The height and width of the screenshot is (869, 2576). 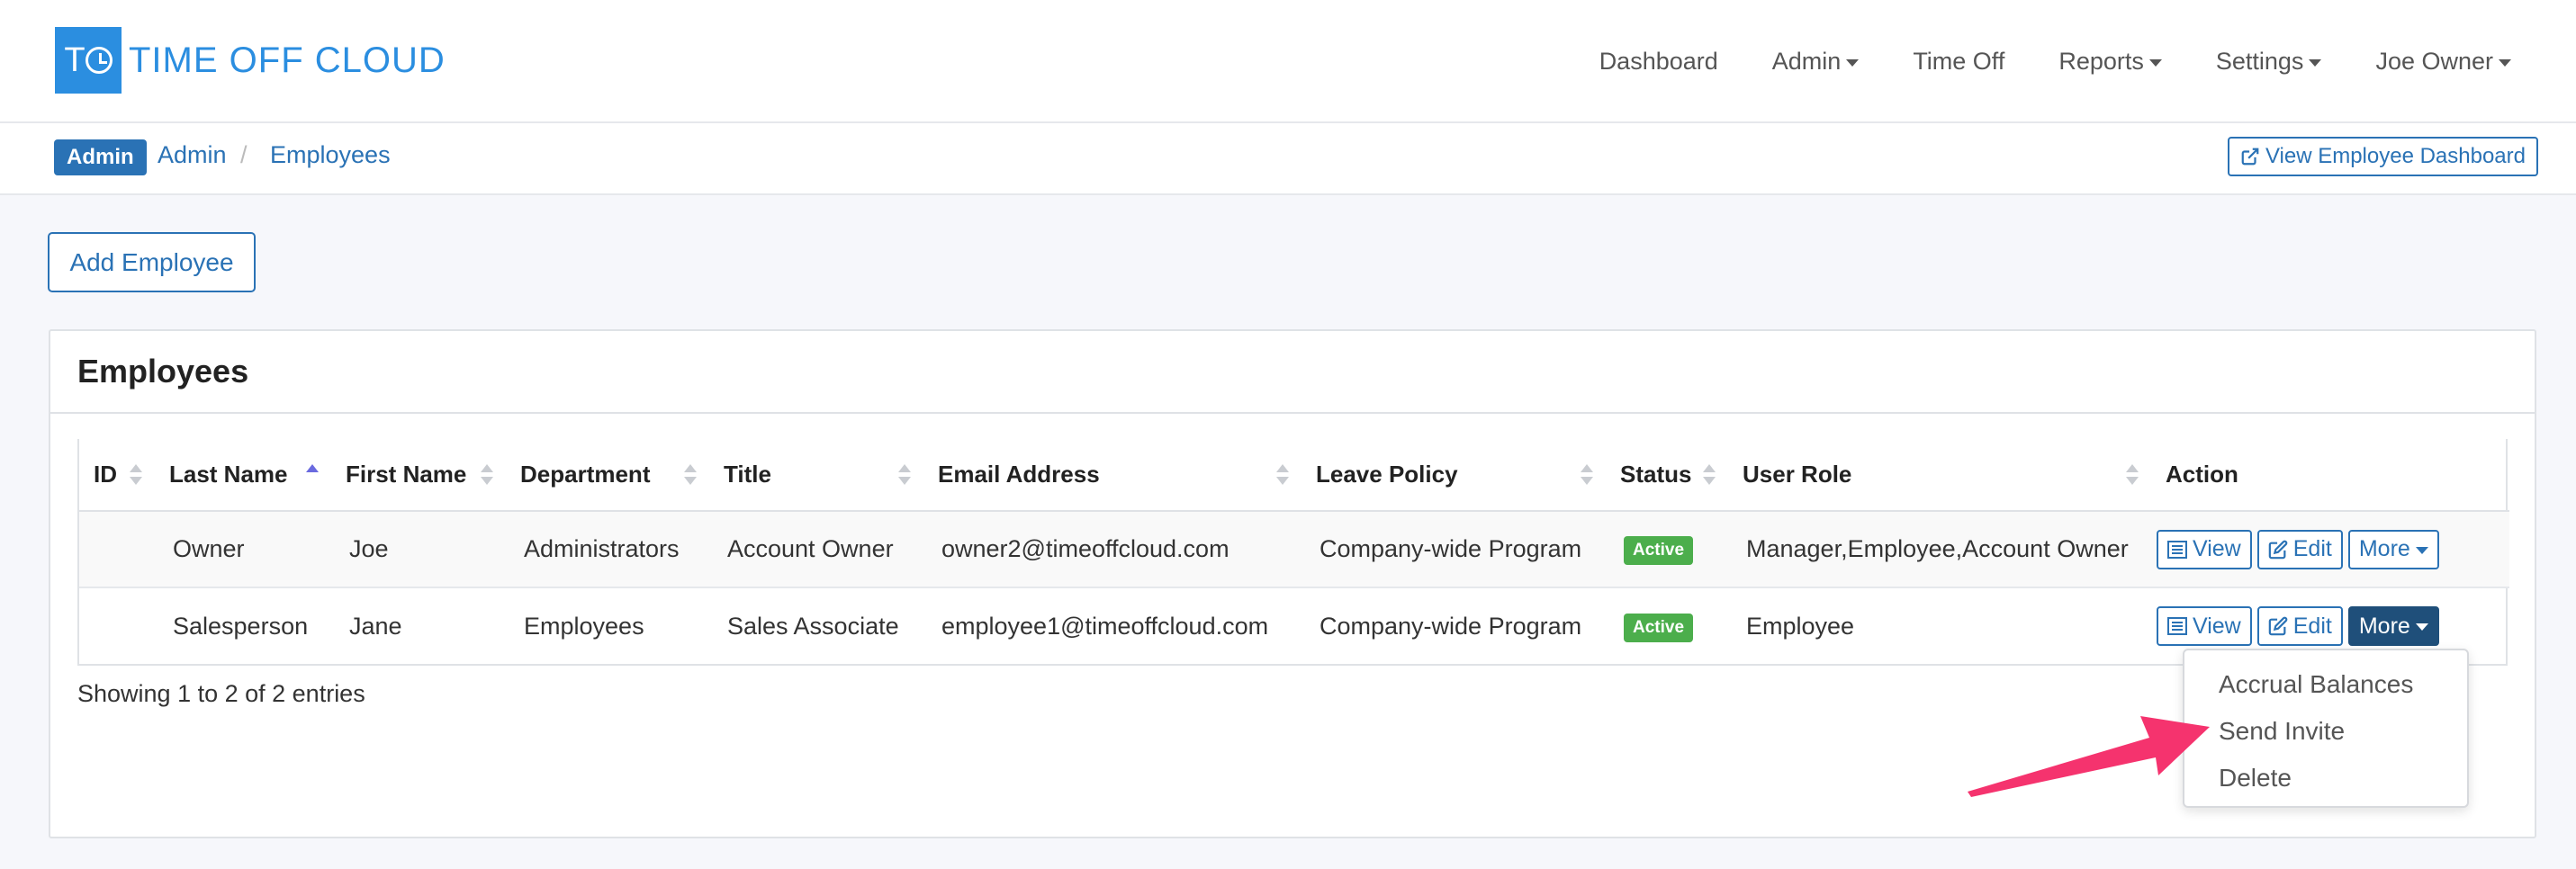 What do you see at coordinates (1797, 475) in the screenshot?
I see `column-header-label: User Role` at bounding box center [1797, 475].